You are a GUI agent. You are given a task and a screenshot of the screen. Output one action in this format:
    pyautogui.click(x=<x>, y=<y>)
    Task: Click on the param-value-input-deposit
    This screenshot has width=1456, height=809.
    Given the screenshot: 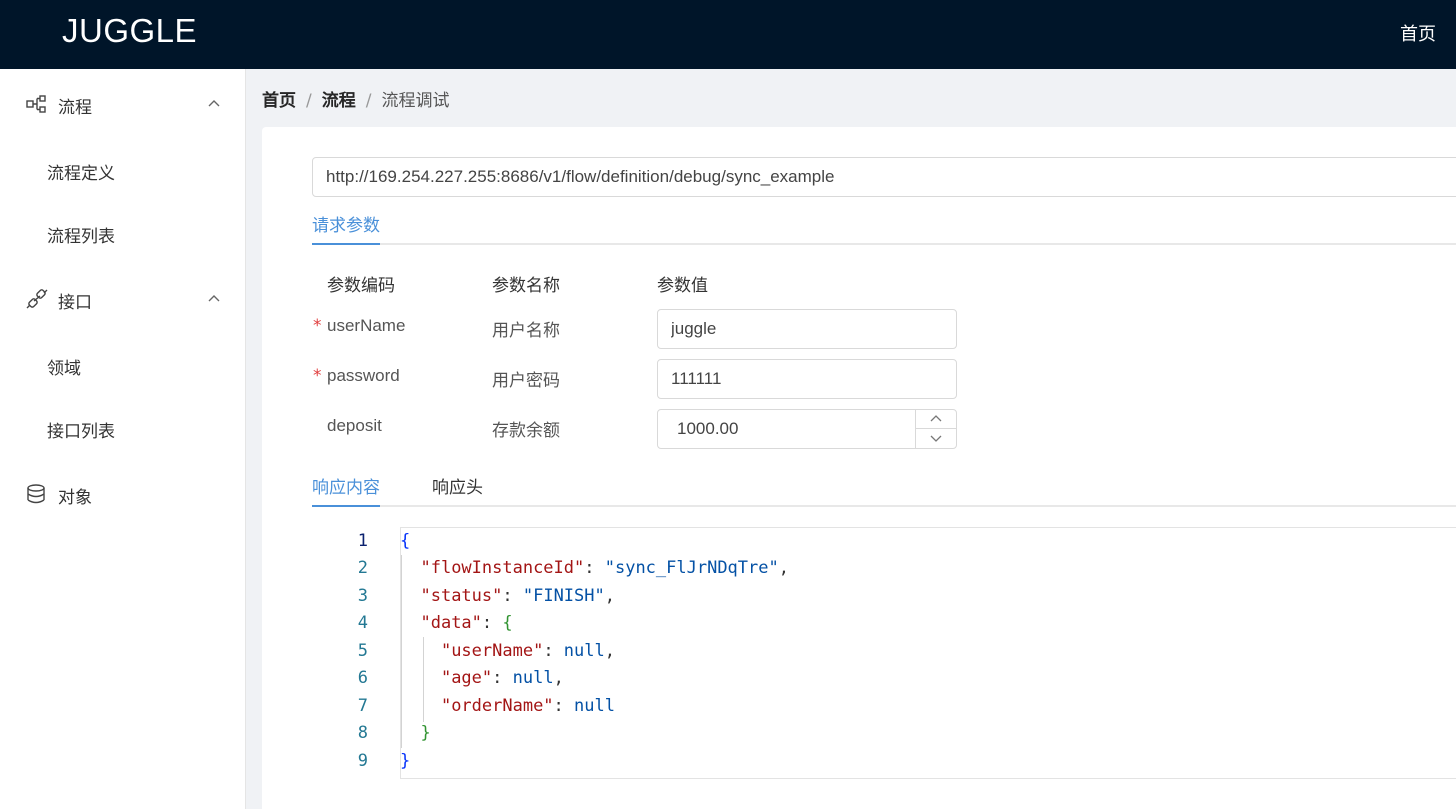 What is the action you would take?
    pyautogui.click(x=787, y=429)
    